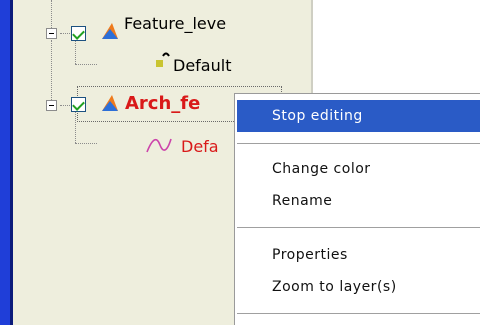  What do you see at coordinates (358, 169) in the screenshot?
I see `menu-item-change-color: Change color` at bounding box center [358, 169].